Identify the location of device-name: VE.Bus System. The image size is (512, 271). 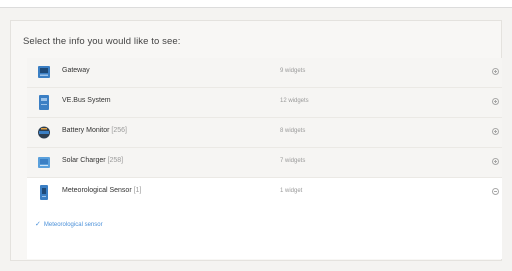
(86, 100).